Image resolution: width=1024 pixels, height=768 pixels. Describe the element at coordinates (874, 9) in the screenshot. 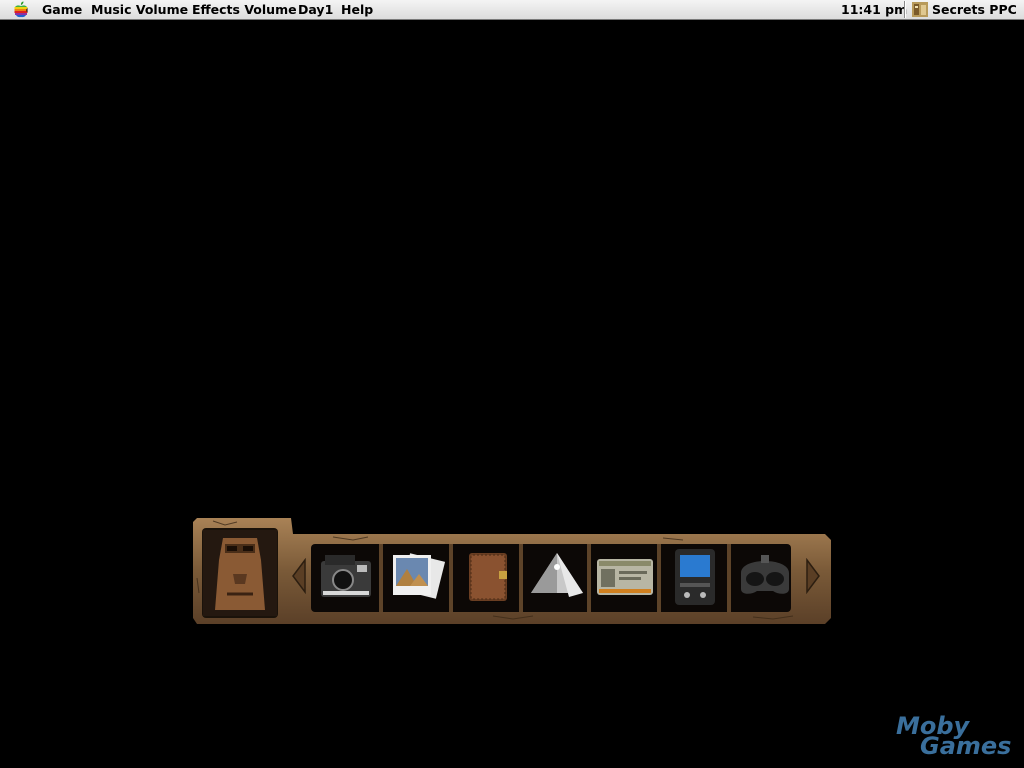

I see `menu-clock: 11:41 pm` at that location.